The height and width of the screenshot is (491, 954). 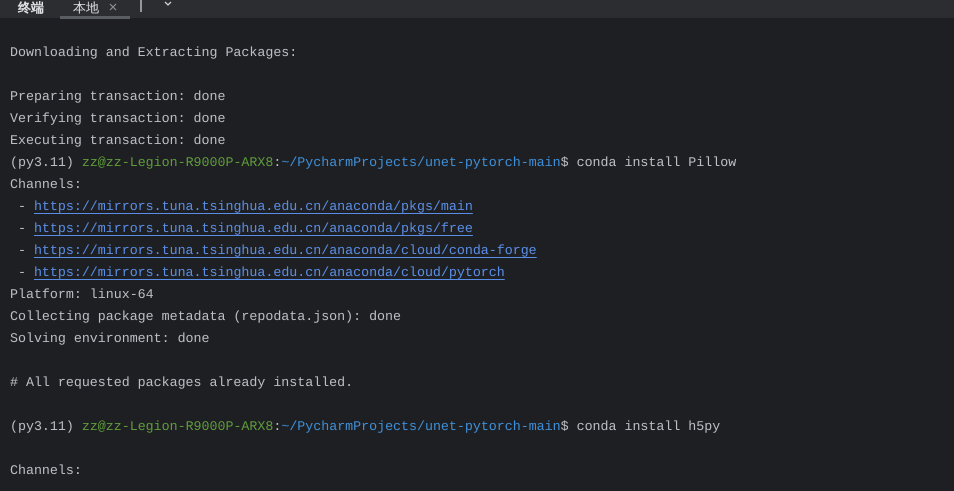 What do you see at coordinates (285, 251) in the screenshot?
I see `channel-link: https://mirrors.tuna.tsinghua.edu.cn/anaconda/cloud/conda-forge` at bounding box center [285, 251].